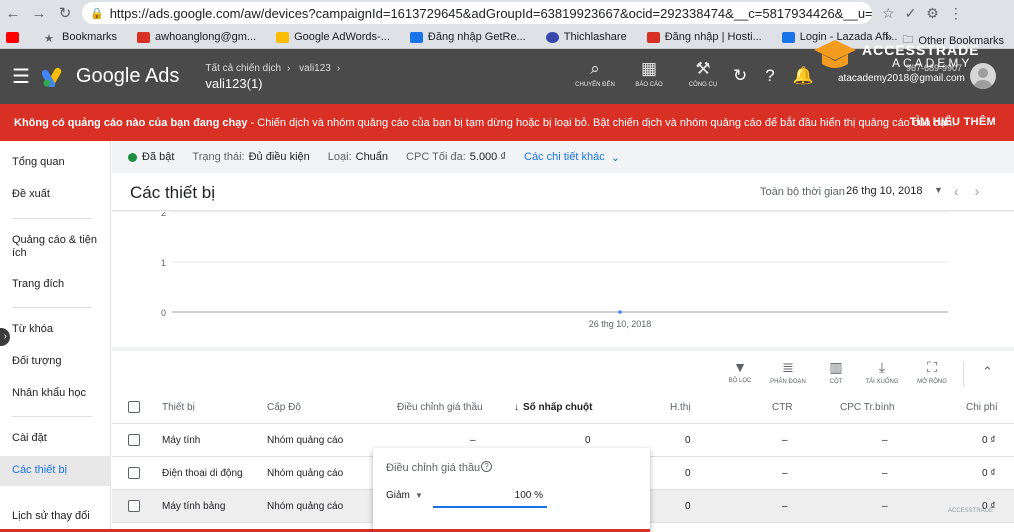 This screenshot has width=1014, height=532. Describe the element at coordinates (58, 393) in the screenshot. I see `sidebar-item-demographics: Nhân khẩu học` at that location.